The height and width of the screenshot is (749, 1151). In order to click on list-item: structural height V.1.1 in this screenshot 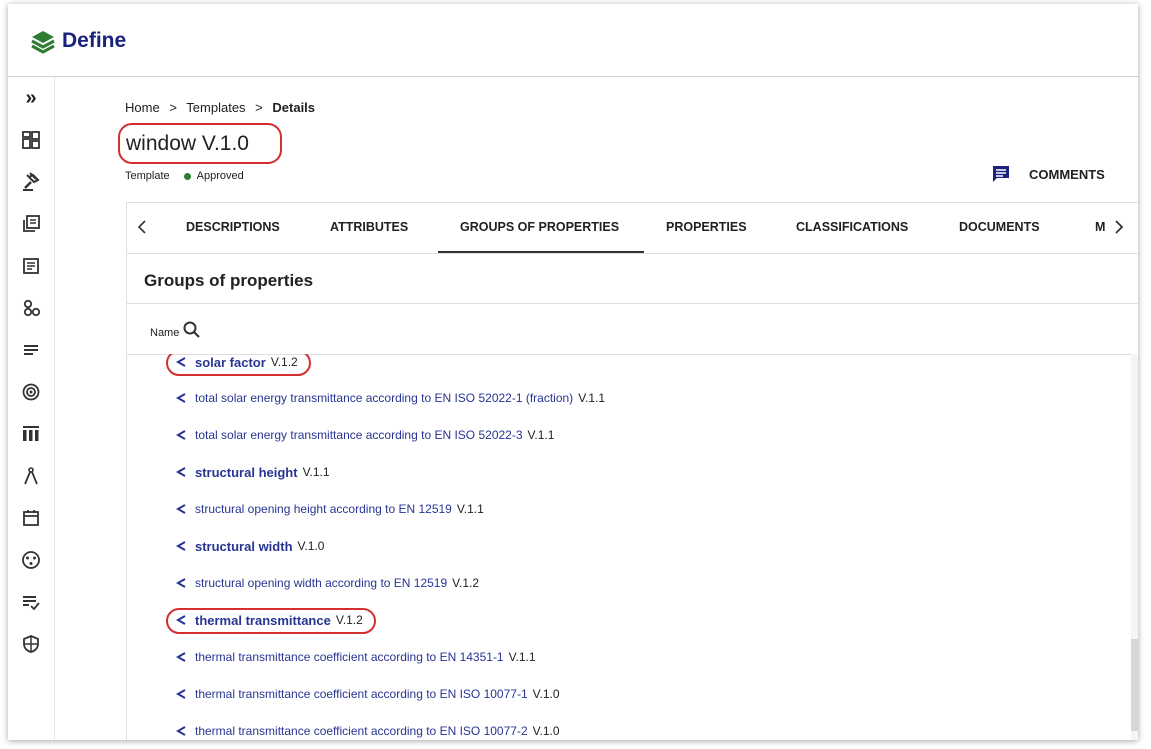, I will do `click(252, 472)`.